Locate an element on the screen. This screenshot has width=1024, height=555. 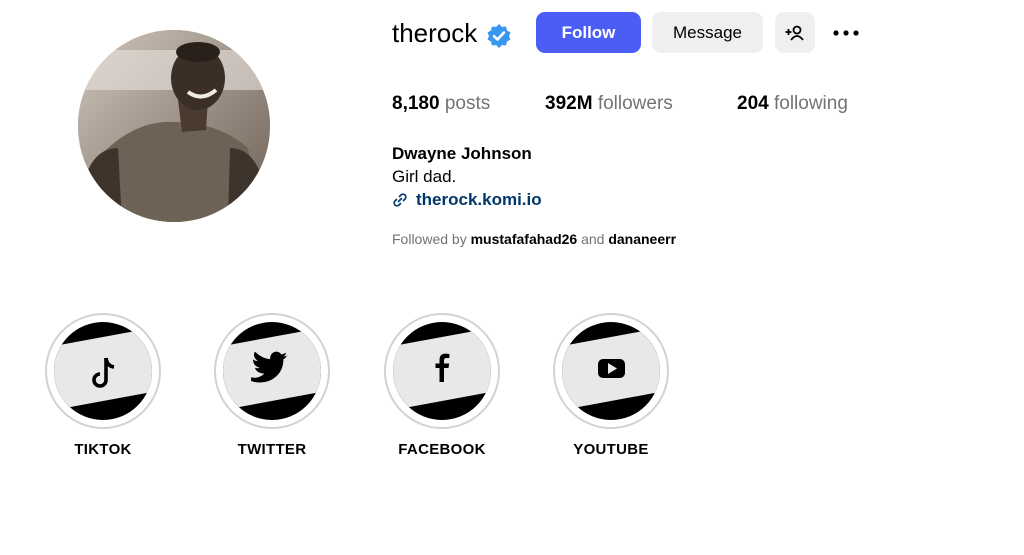
highlight-youtube: YOUTUBE is located at coordinates (611, 385).